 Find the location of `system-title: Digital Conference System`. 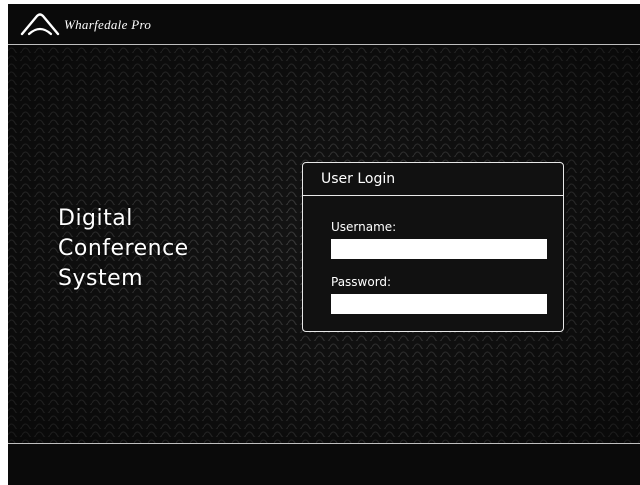

system-title: Digital Conference System is located at coordinates (168, 249).